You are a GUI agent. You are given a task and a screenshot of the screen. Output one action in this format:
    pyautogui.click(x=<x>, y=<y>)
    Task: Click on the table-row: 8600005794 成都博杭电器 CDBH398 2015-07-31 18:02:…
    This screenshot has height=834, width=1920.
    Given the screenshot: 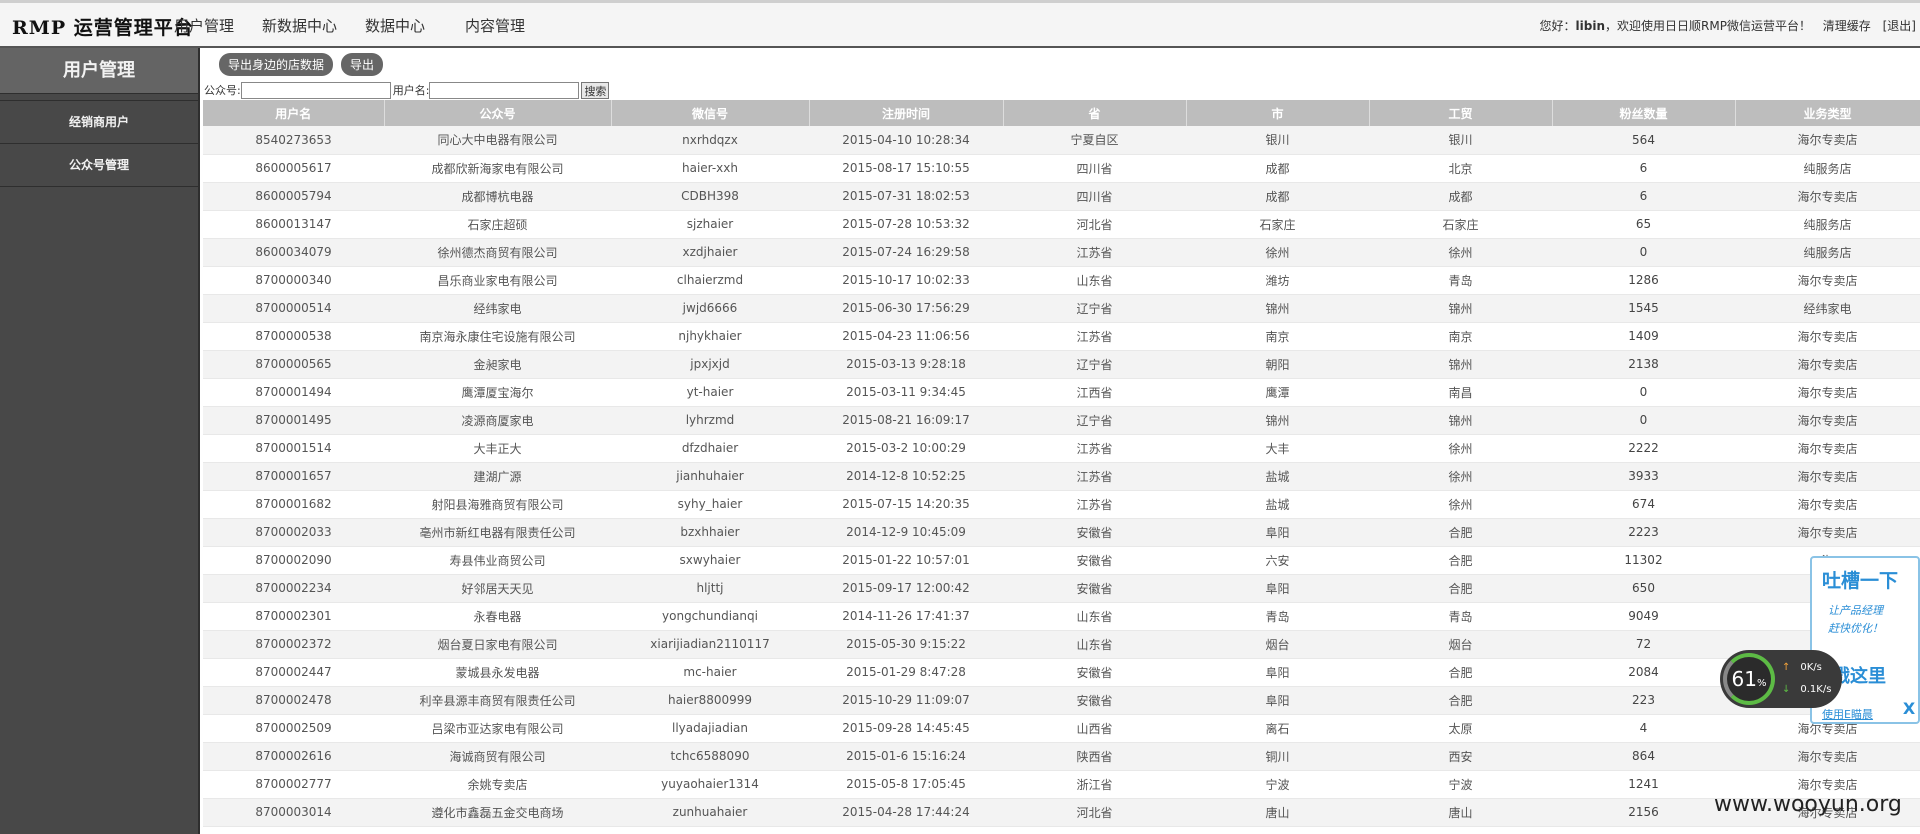 What is the action you would take?
    pyautogui.click(x=1061, y=196)
    